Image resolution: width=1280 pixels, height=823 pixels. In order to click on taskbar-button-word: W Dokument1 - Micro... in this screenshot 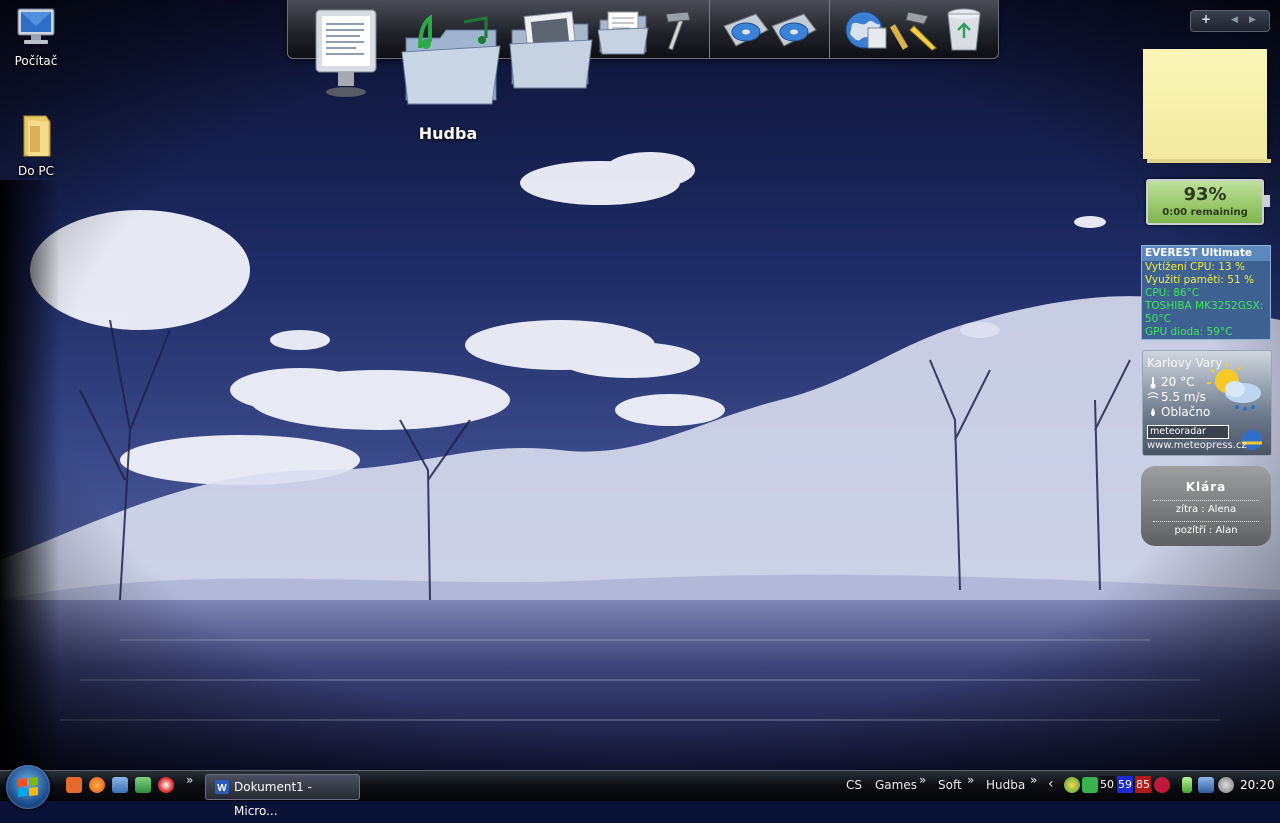, I will do `click(282, 796)`.